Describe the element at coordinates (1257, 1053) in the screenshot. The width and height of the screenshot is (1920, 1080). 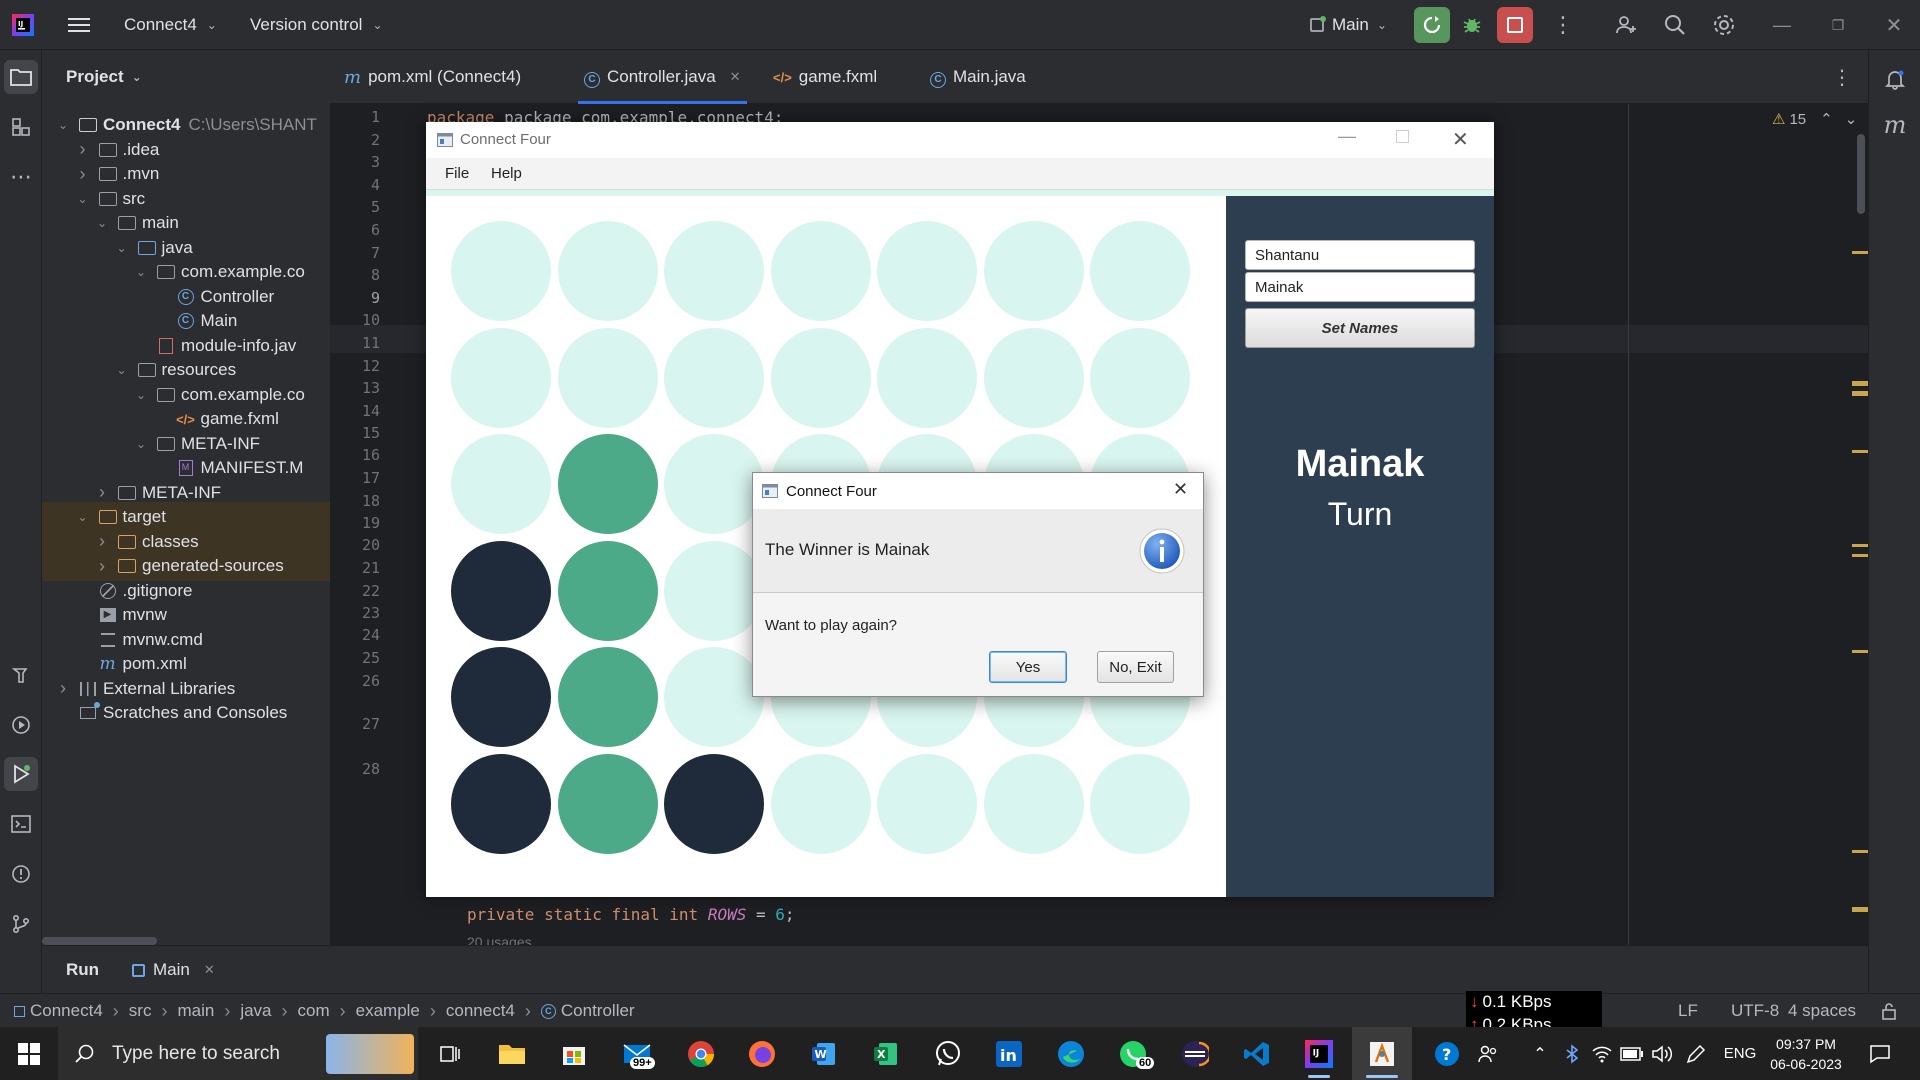
I see `vscode-app` at that location.